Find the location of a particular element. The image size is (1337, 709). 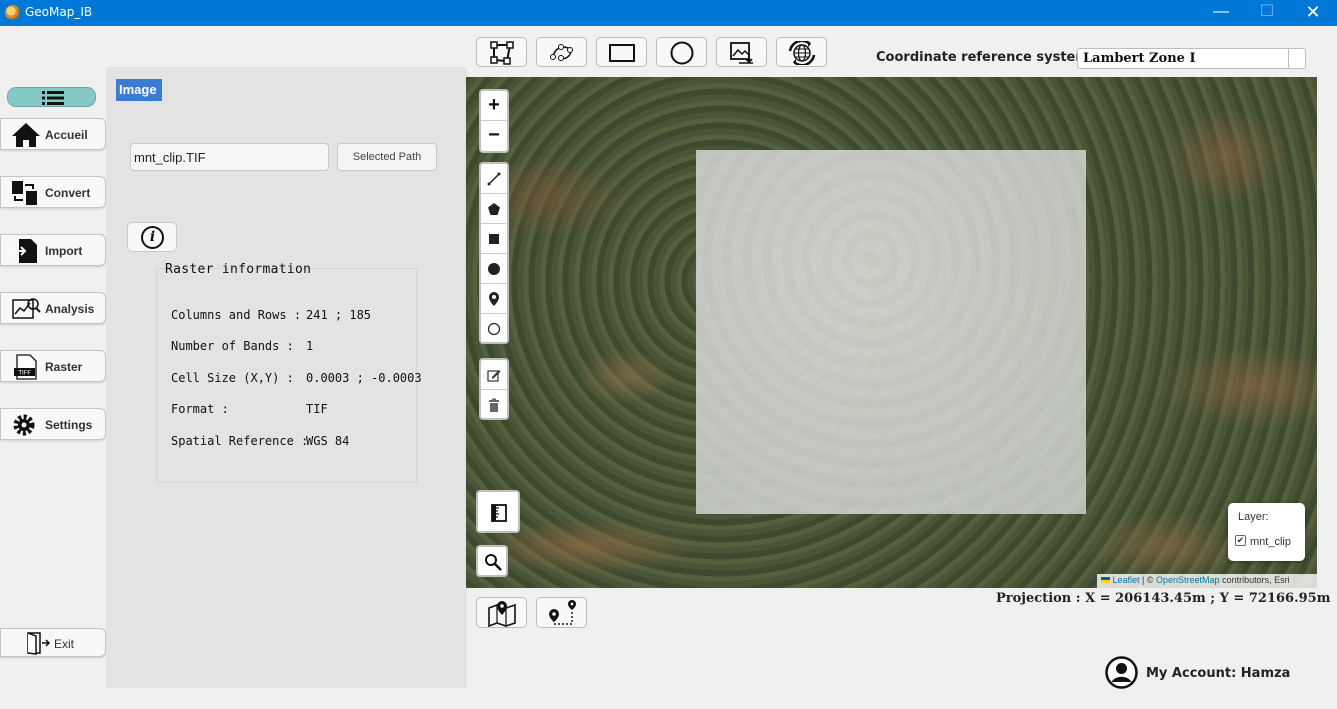

edit-icon is located at coordinates (494, 376).